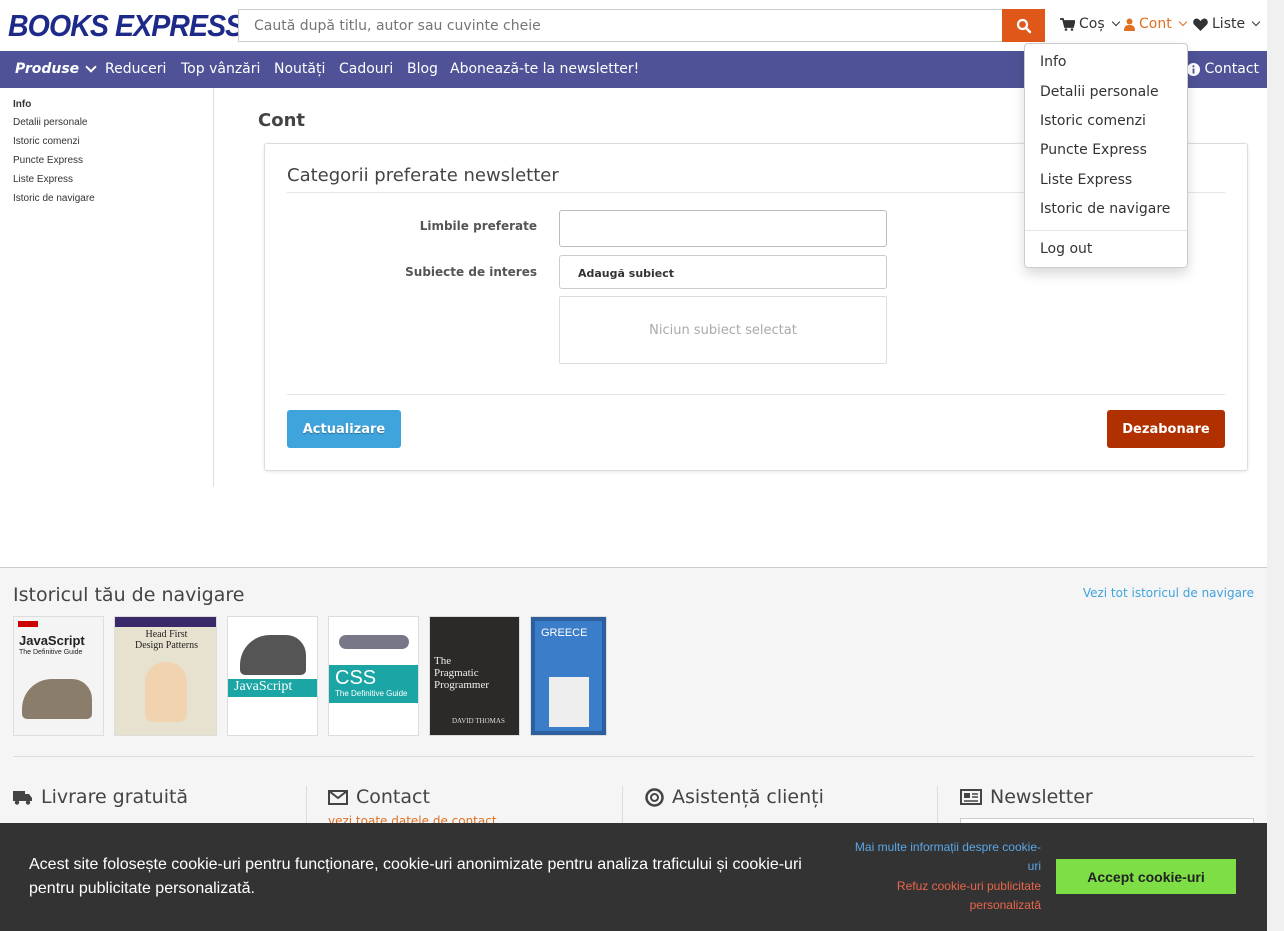 This screenshot has height=931, width=1284. What do you see at coordinates (1275, 465) in the screenshot?
I see `page-scrollbar` at bounding box center [1275, 465].